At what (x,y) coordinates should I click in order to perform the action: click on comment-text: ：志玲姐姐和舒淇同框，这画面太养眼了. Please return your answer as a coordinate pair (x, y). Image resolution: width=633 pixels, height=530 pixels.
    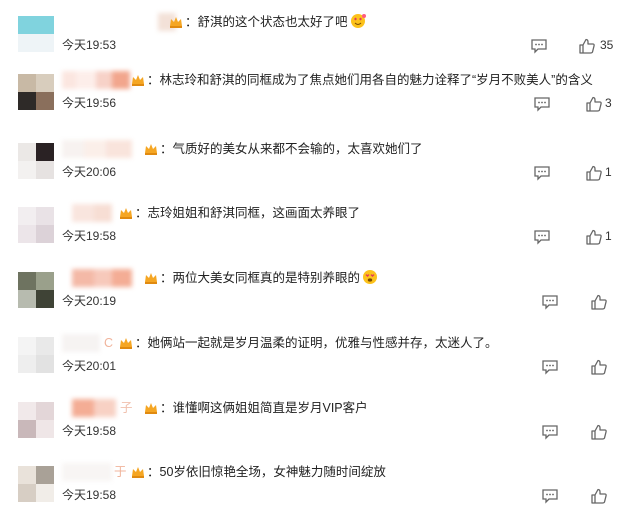
    Looking at the image, I should click on (248, 213).